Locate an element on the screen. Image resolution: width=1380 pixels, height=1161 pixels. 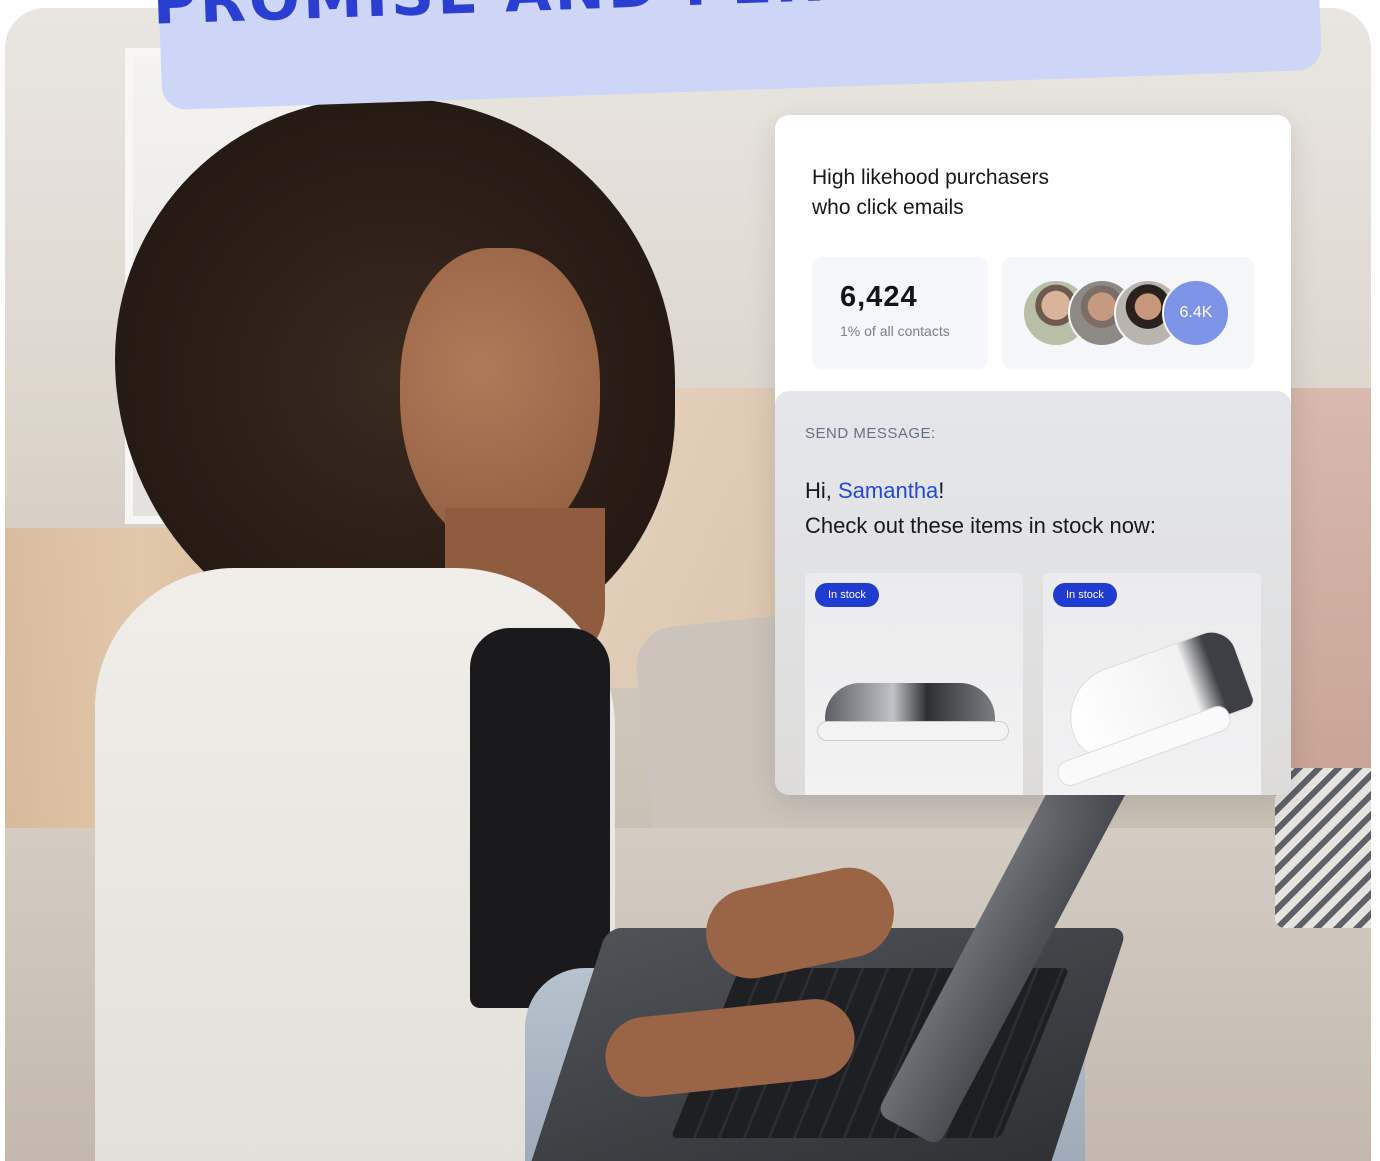
card-title-line2: who click emails is located at coordinates (888, 207).